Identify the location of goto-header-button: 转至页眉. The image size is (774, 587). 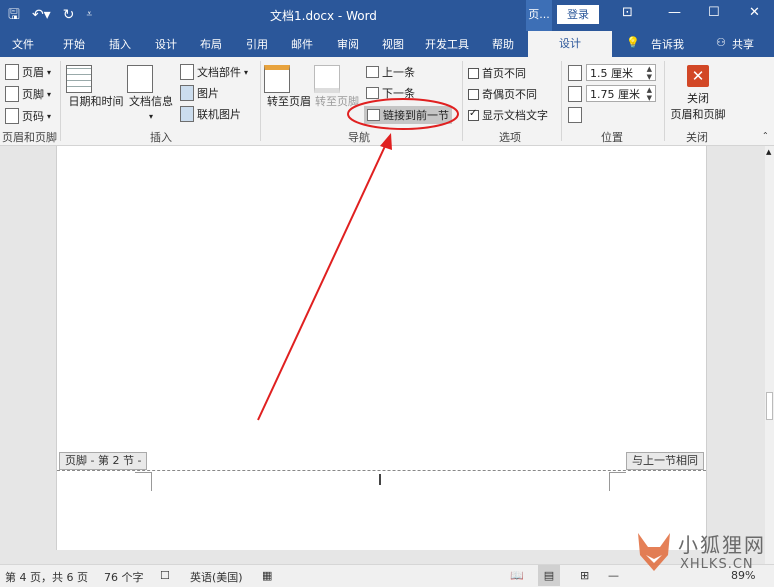
(289, 87).